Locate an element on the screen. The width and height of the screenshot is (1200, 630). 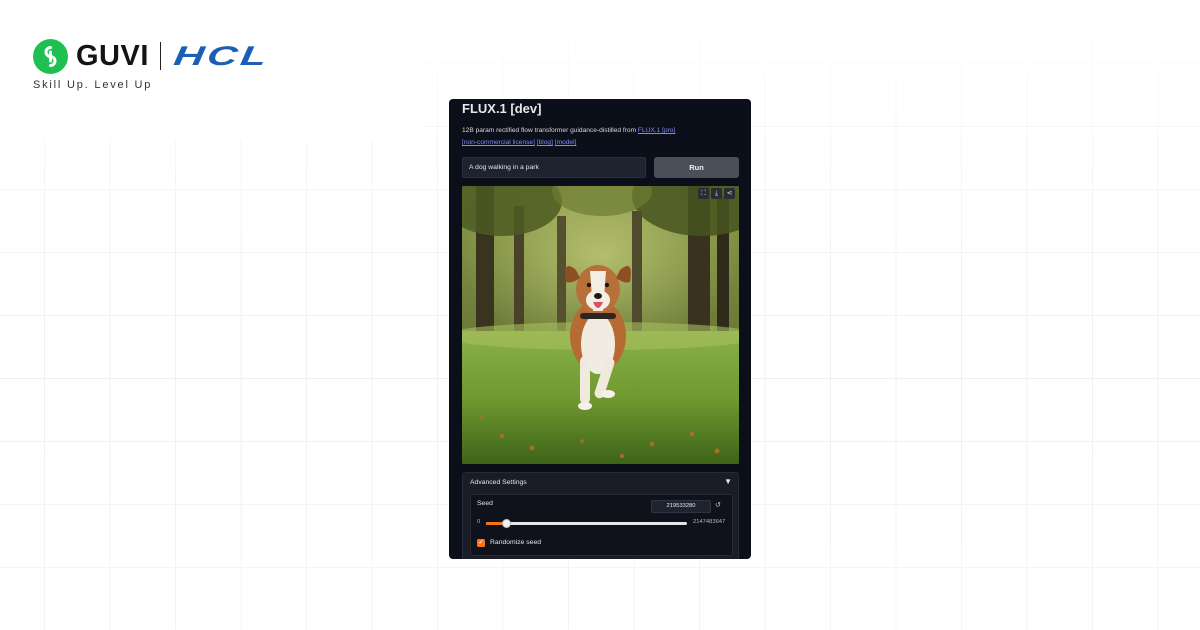
run-button: Run is located at coordinates (696, 167).